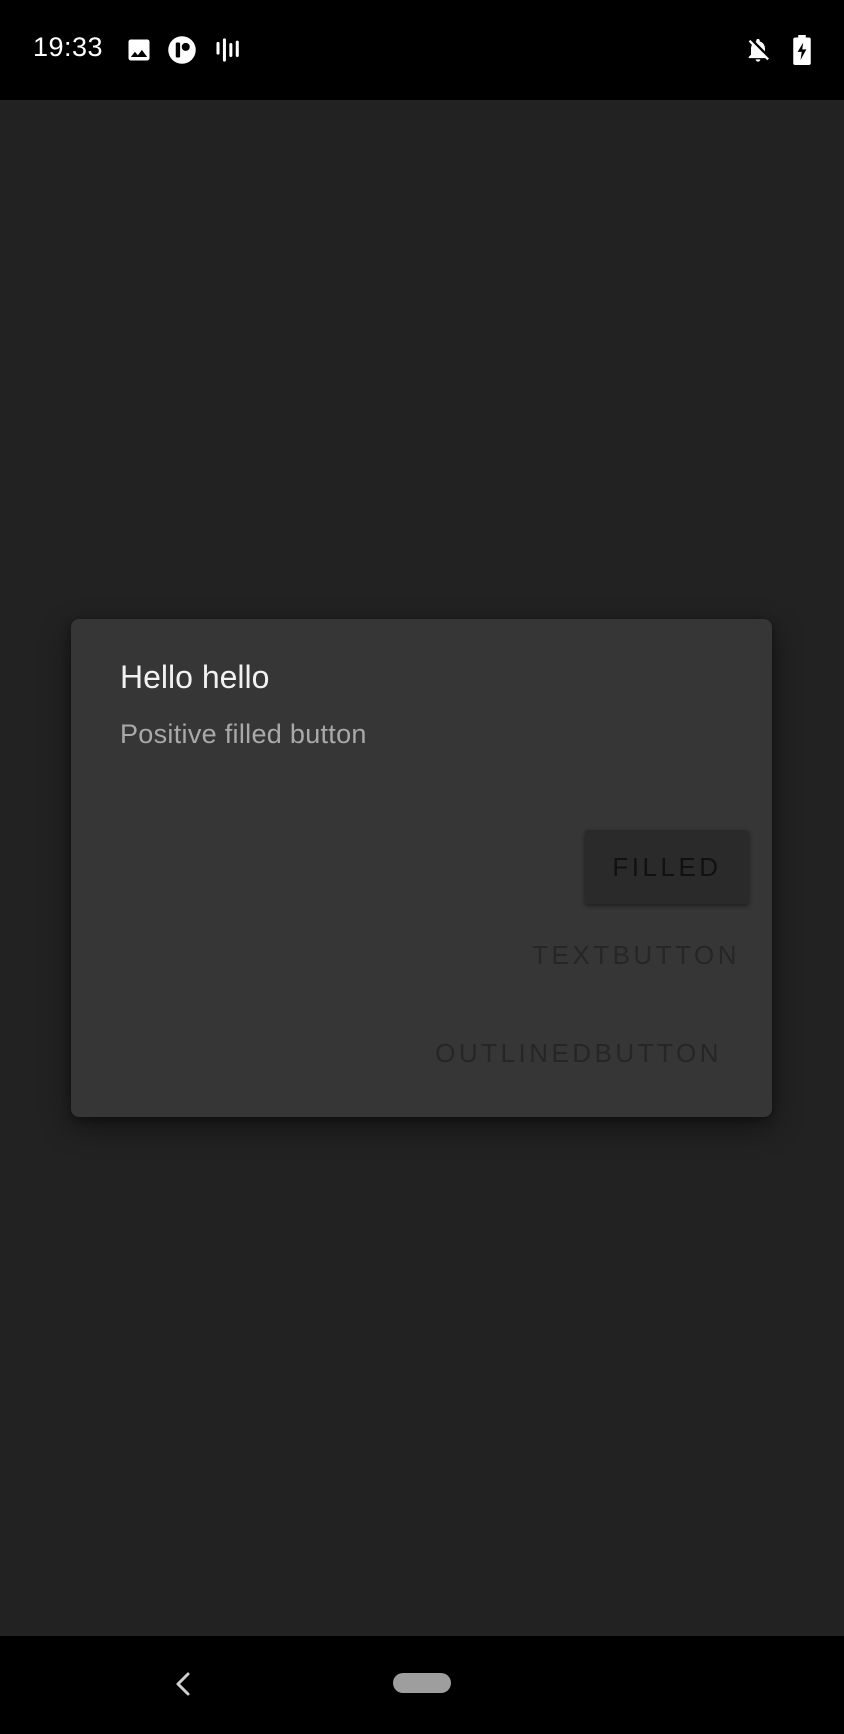 The height and width of the screenshot is (1734, 844). What do you see at coordinates (758, 50) in the screenshot?
I see `notifications-off-icon` at bounding box center [758, 50].